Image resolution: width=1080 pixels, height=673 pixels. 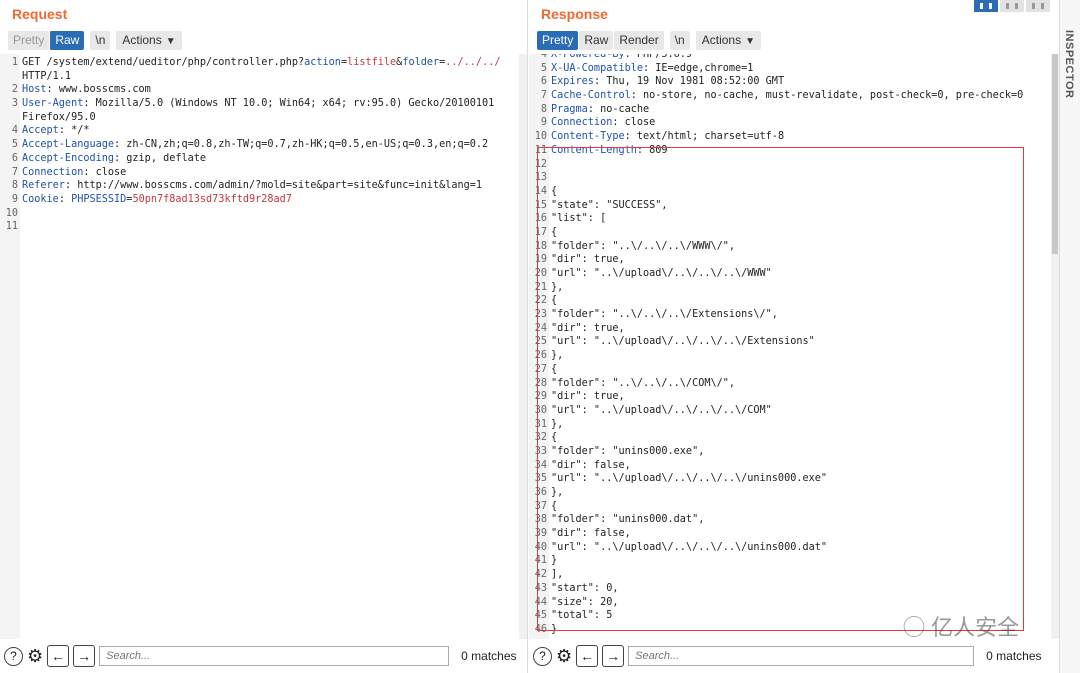 I want to click on line-text: HTTP/1.1, so click(x=270, y=77).